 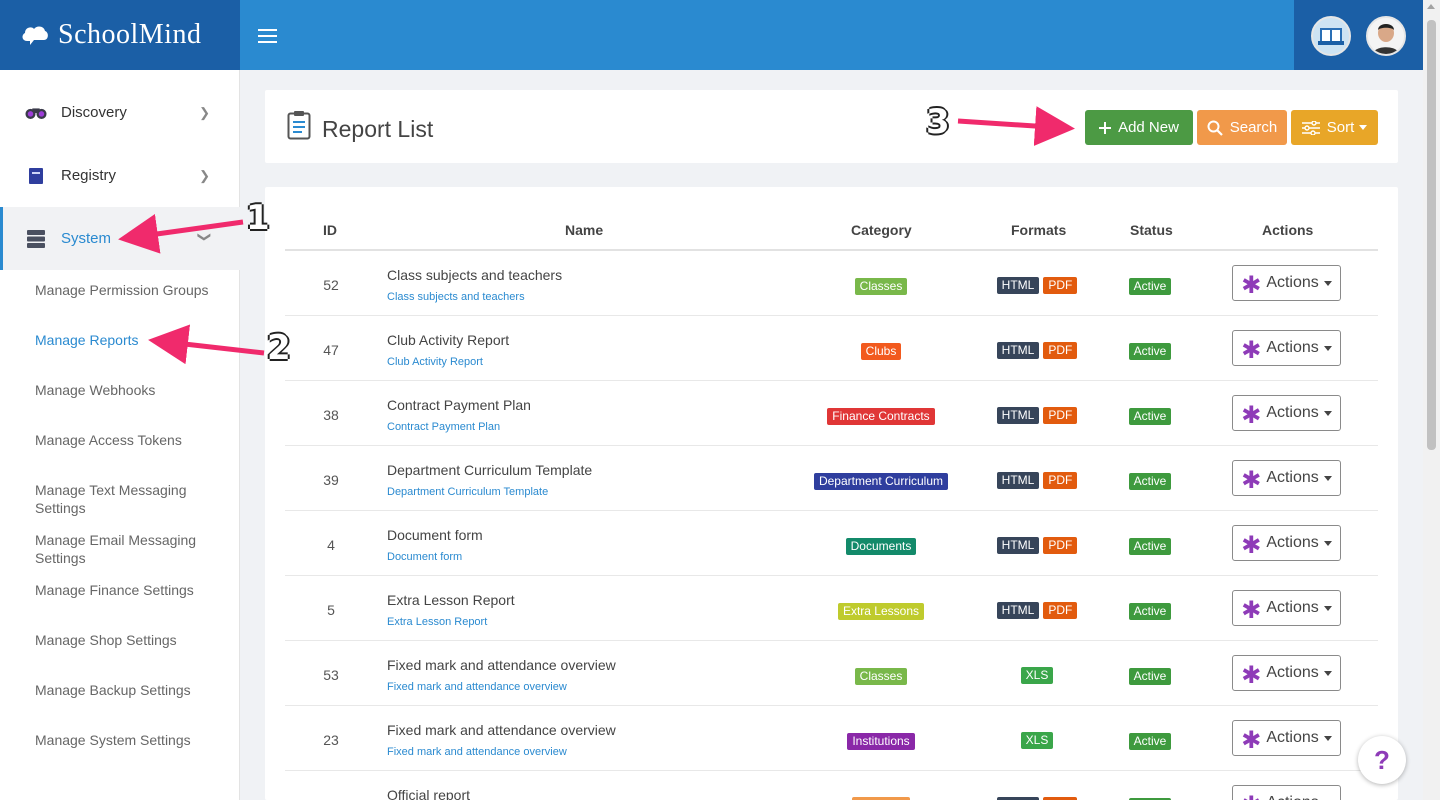 I want to click on search-icon, so click(x=1215, y=128).